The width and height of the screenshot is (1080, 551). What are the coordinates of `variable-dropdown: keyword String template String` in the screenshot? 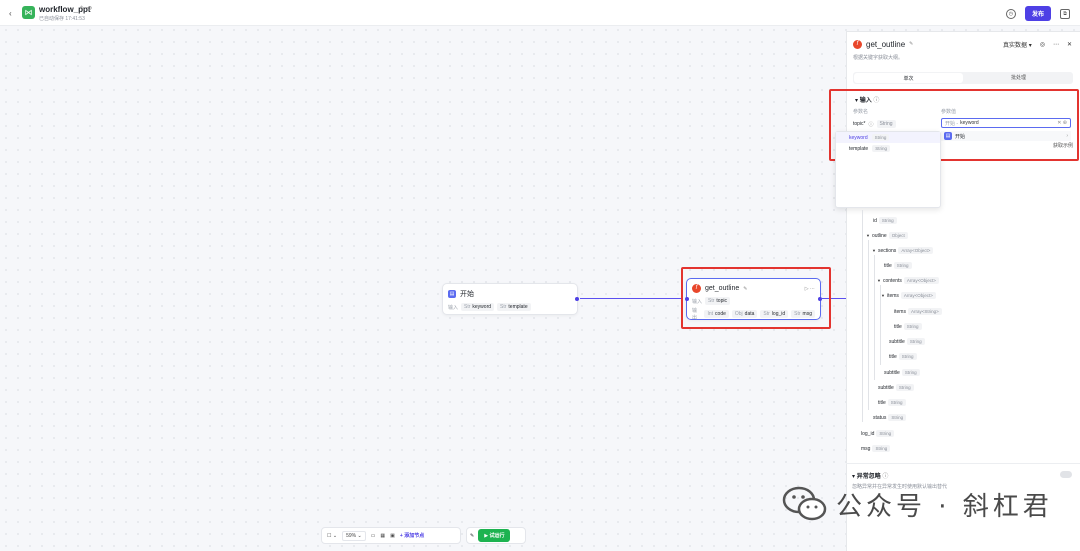 It's located at (888, 169).